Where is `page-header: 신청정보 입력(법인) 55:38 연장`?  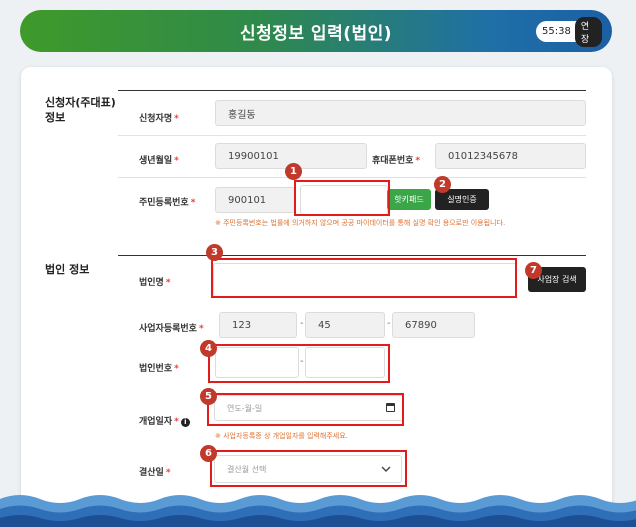
page-header: 신청정보 입력(법인) 55:38 연장 is located at coordinates (316, 31).